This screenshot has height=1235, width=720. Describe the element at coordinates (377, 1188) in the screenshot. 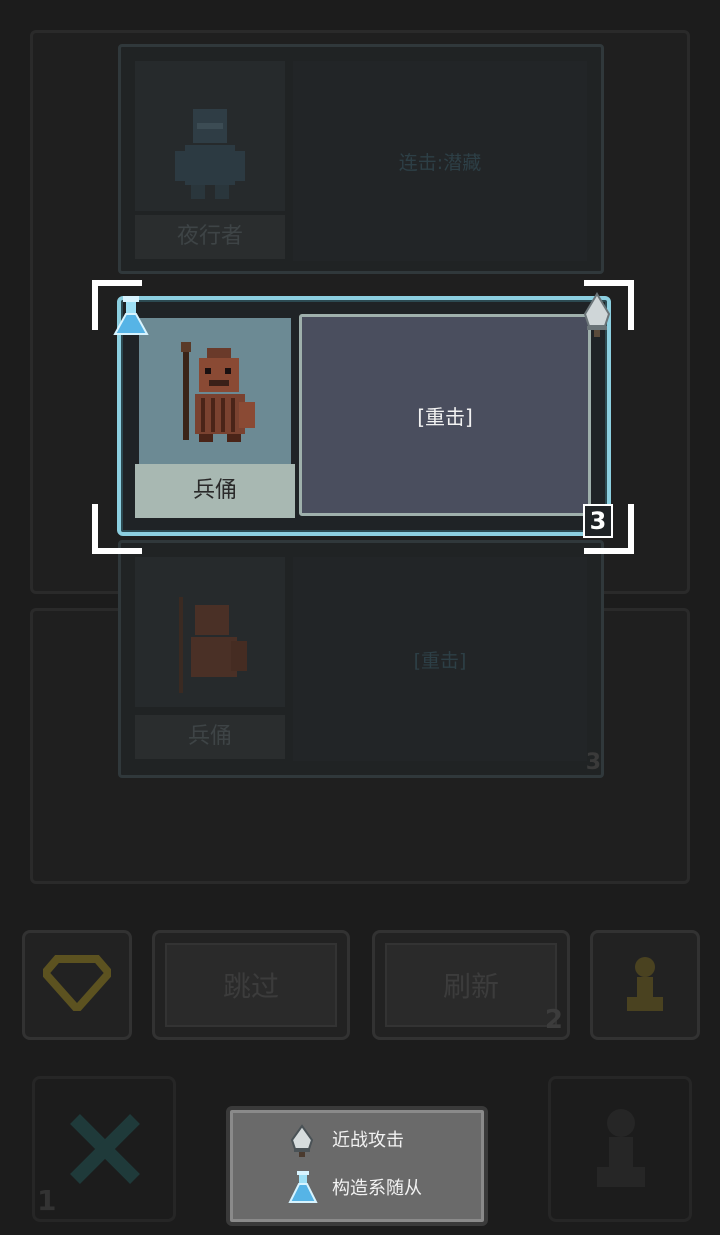

I see `legend-label-construct: 构造系随从` at that location.